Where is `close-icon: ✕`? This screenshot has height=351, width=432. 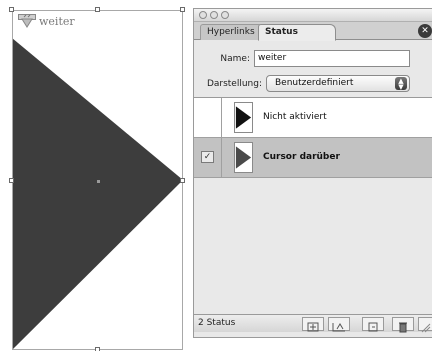
close-icon: ✕ is located at coordinates (425, 31).